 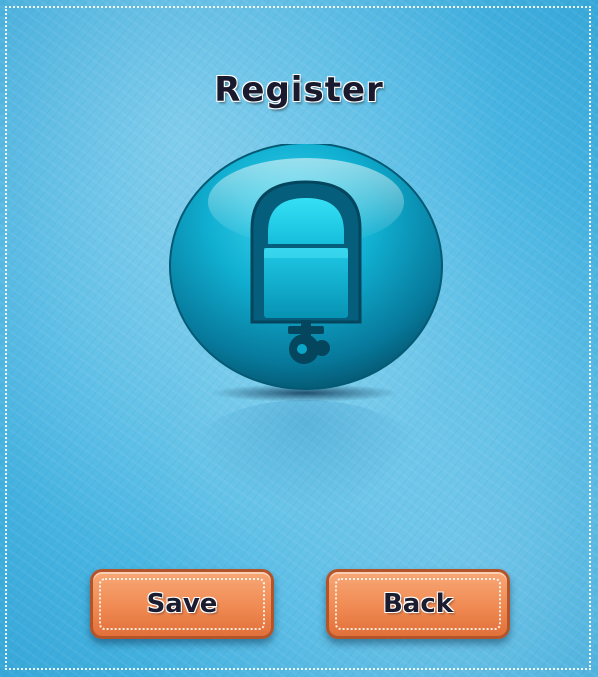 I want to click on back-button: Back, so click(x=418, y=604).